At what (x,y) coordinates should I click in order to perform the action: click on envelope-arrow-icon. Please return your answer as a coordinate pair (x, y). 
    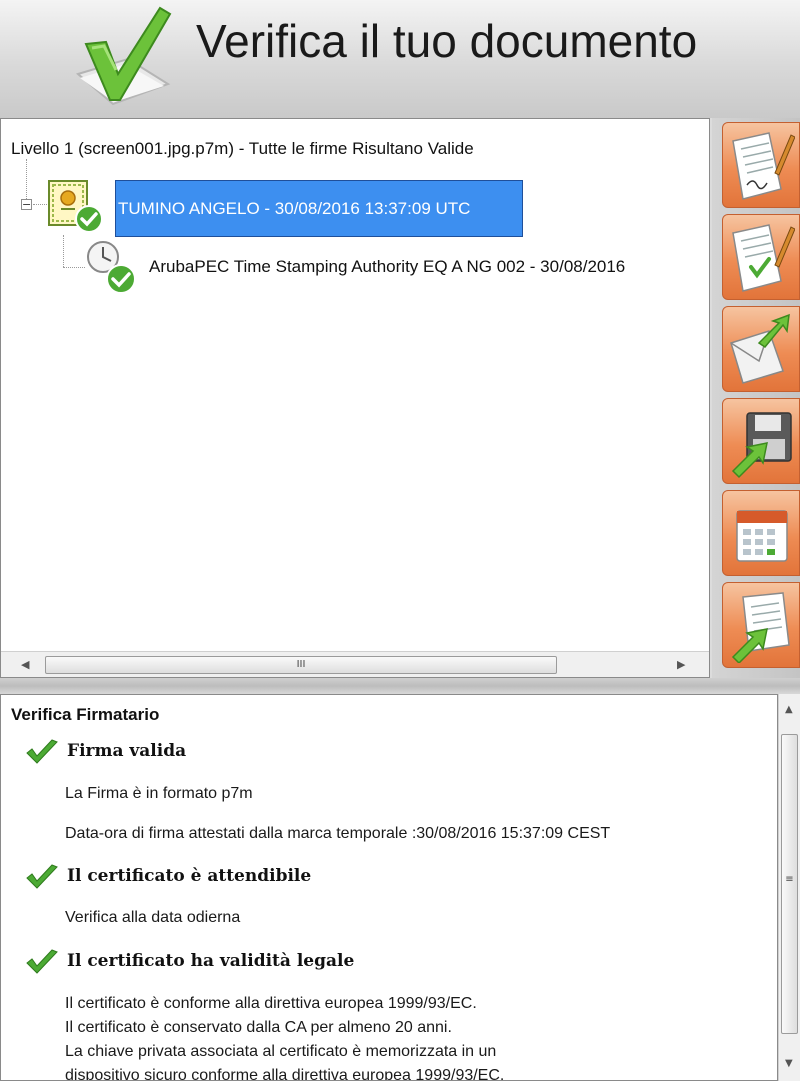
    Looking at the image, I should click on (760, 348).